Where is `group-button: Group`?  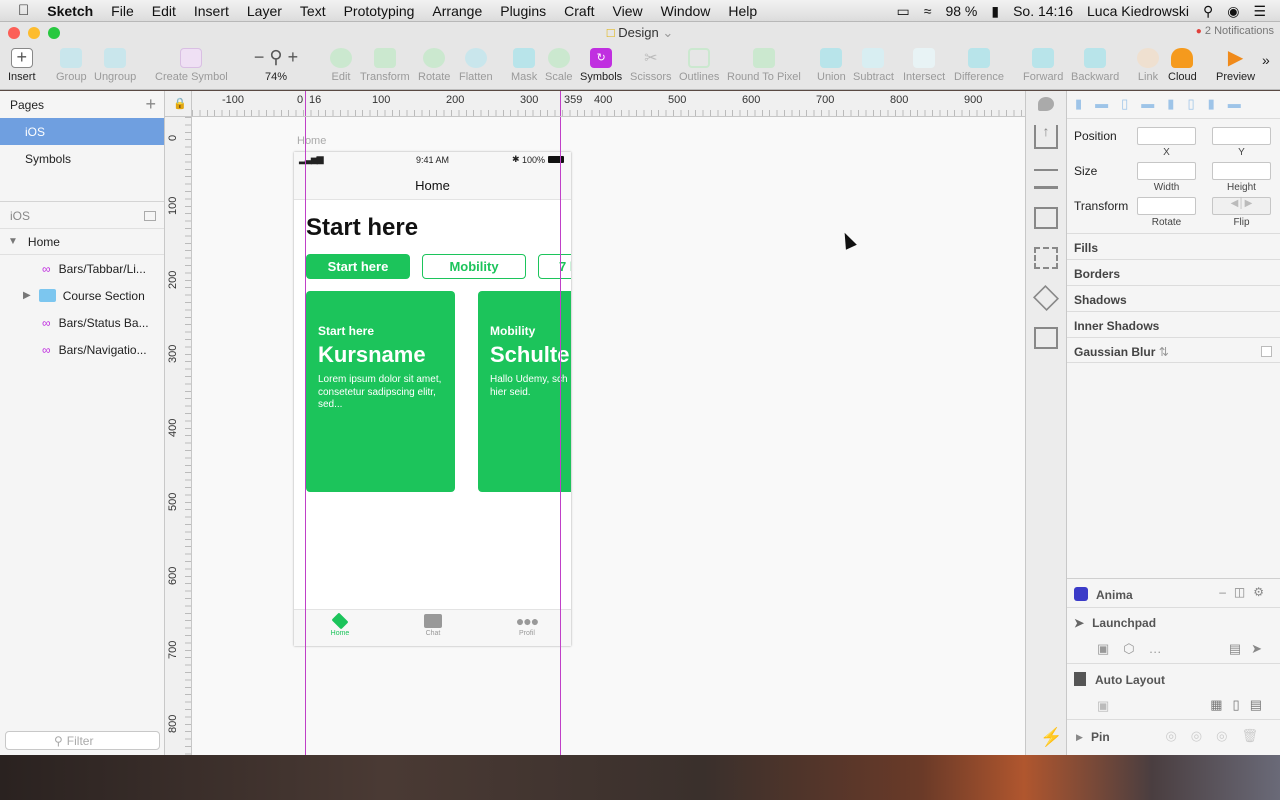 group-button: Group is located at coordinates (71, 65).